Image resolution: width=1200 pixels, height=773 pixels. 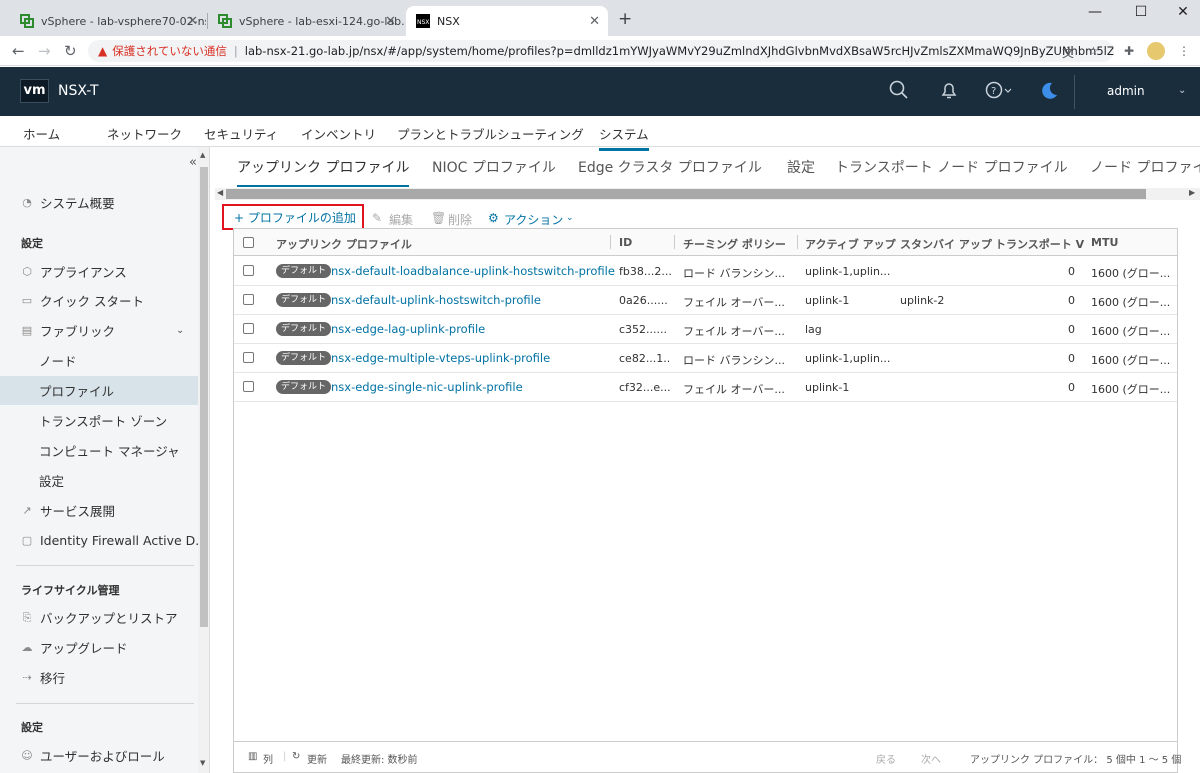 I want to click on browser-tab-nsx: NSX NSX ✕, so click(x=507, y=21).